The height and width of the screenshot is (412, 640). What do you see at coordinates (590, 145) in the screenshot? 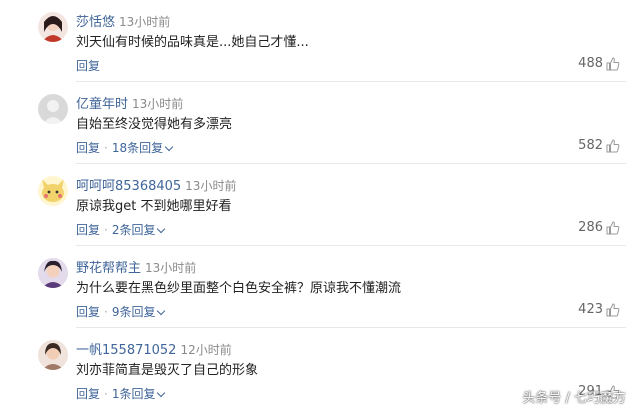
I see `like-count: 582` at bounding box center [590, 145].